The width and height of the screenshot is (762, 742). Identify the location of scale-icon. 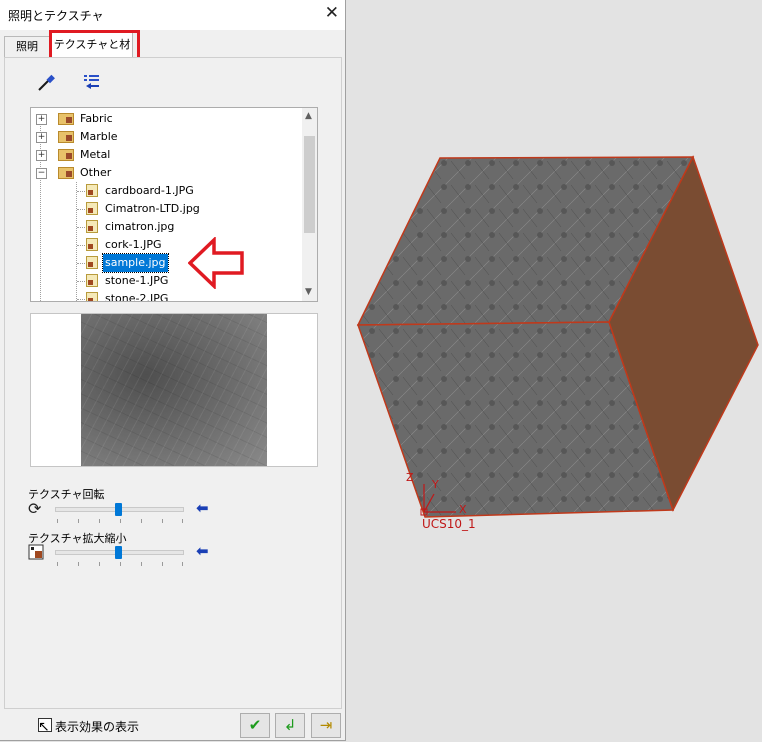
(36, 552).